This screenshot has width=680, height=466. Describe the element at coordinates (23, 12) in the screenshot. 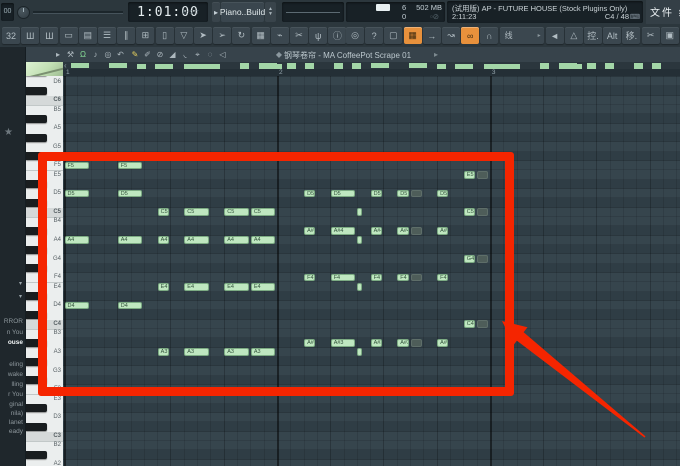

I see `main-volume-knob` at that location.